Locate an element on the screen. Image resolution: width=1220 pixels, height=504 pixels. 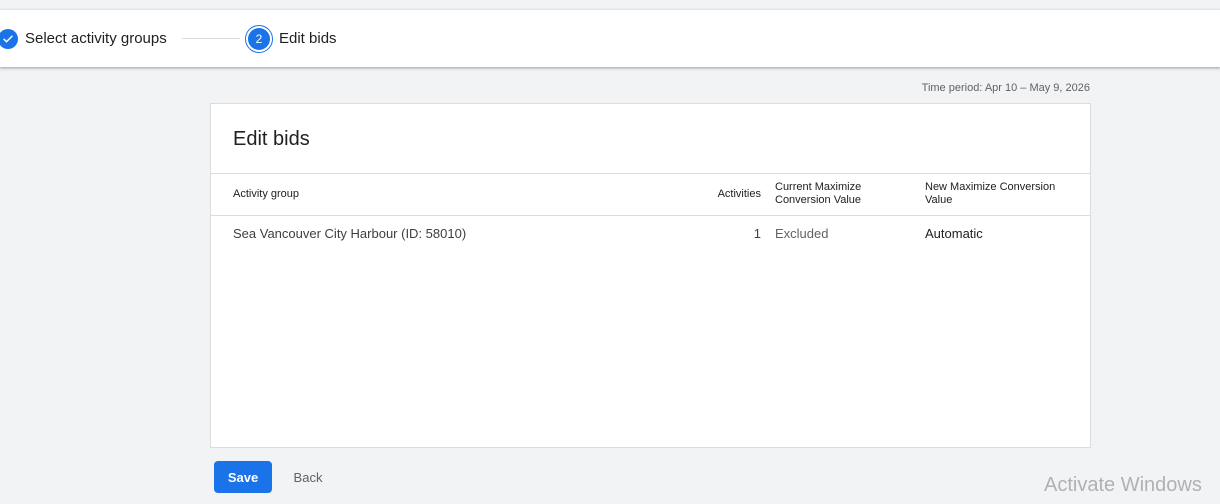
step-select-activity-groups: Select activity groups is located at coordinates (83, 38).